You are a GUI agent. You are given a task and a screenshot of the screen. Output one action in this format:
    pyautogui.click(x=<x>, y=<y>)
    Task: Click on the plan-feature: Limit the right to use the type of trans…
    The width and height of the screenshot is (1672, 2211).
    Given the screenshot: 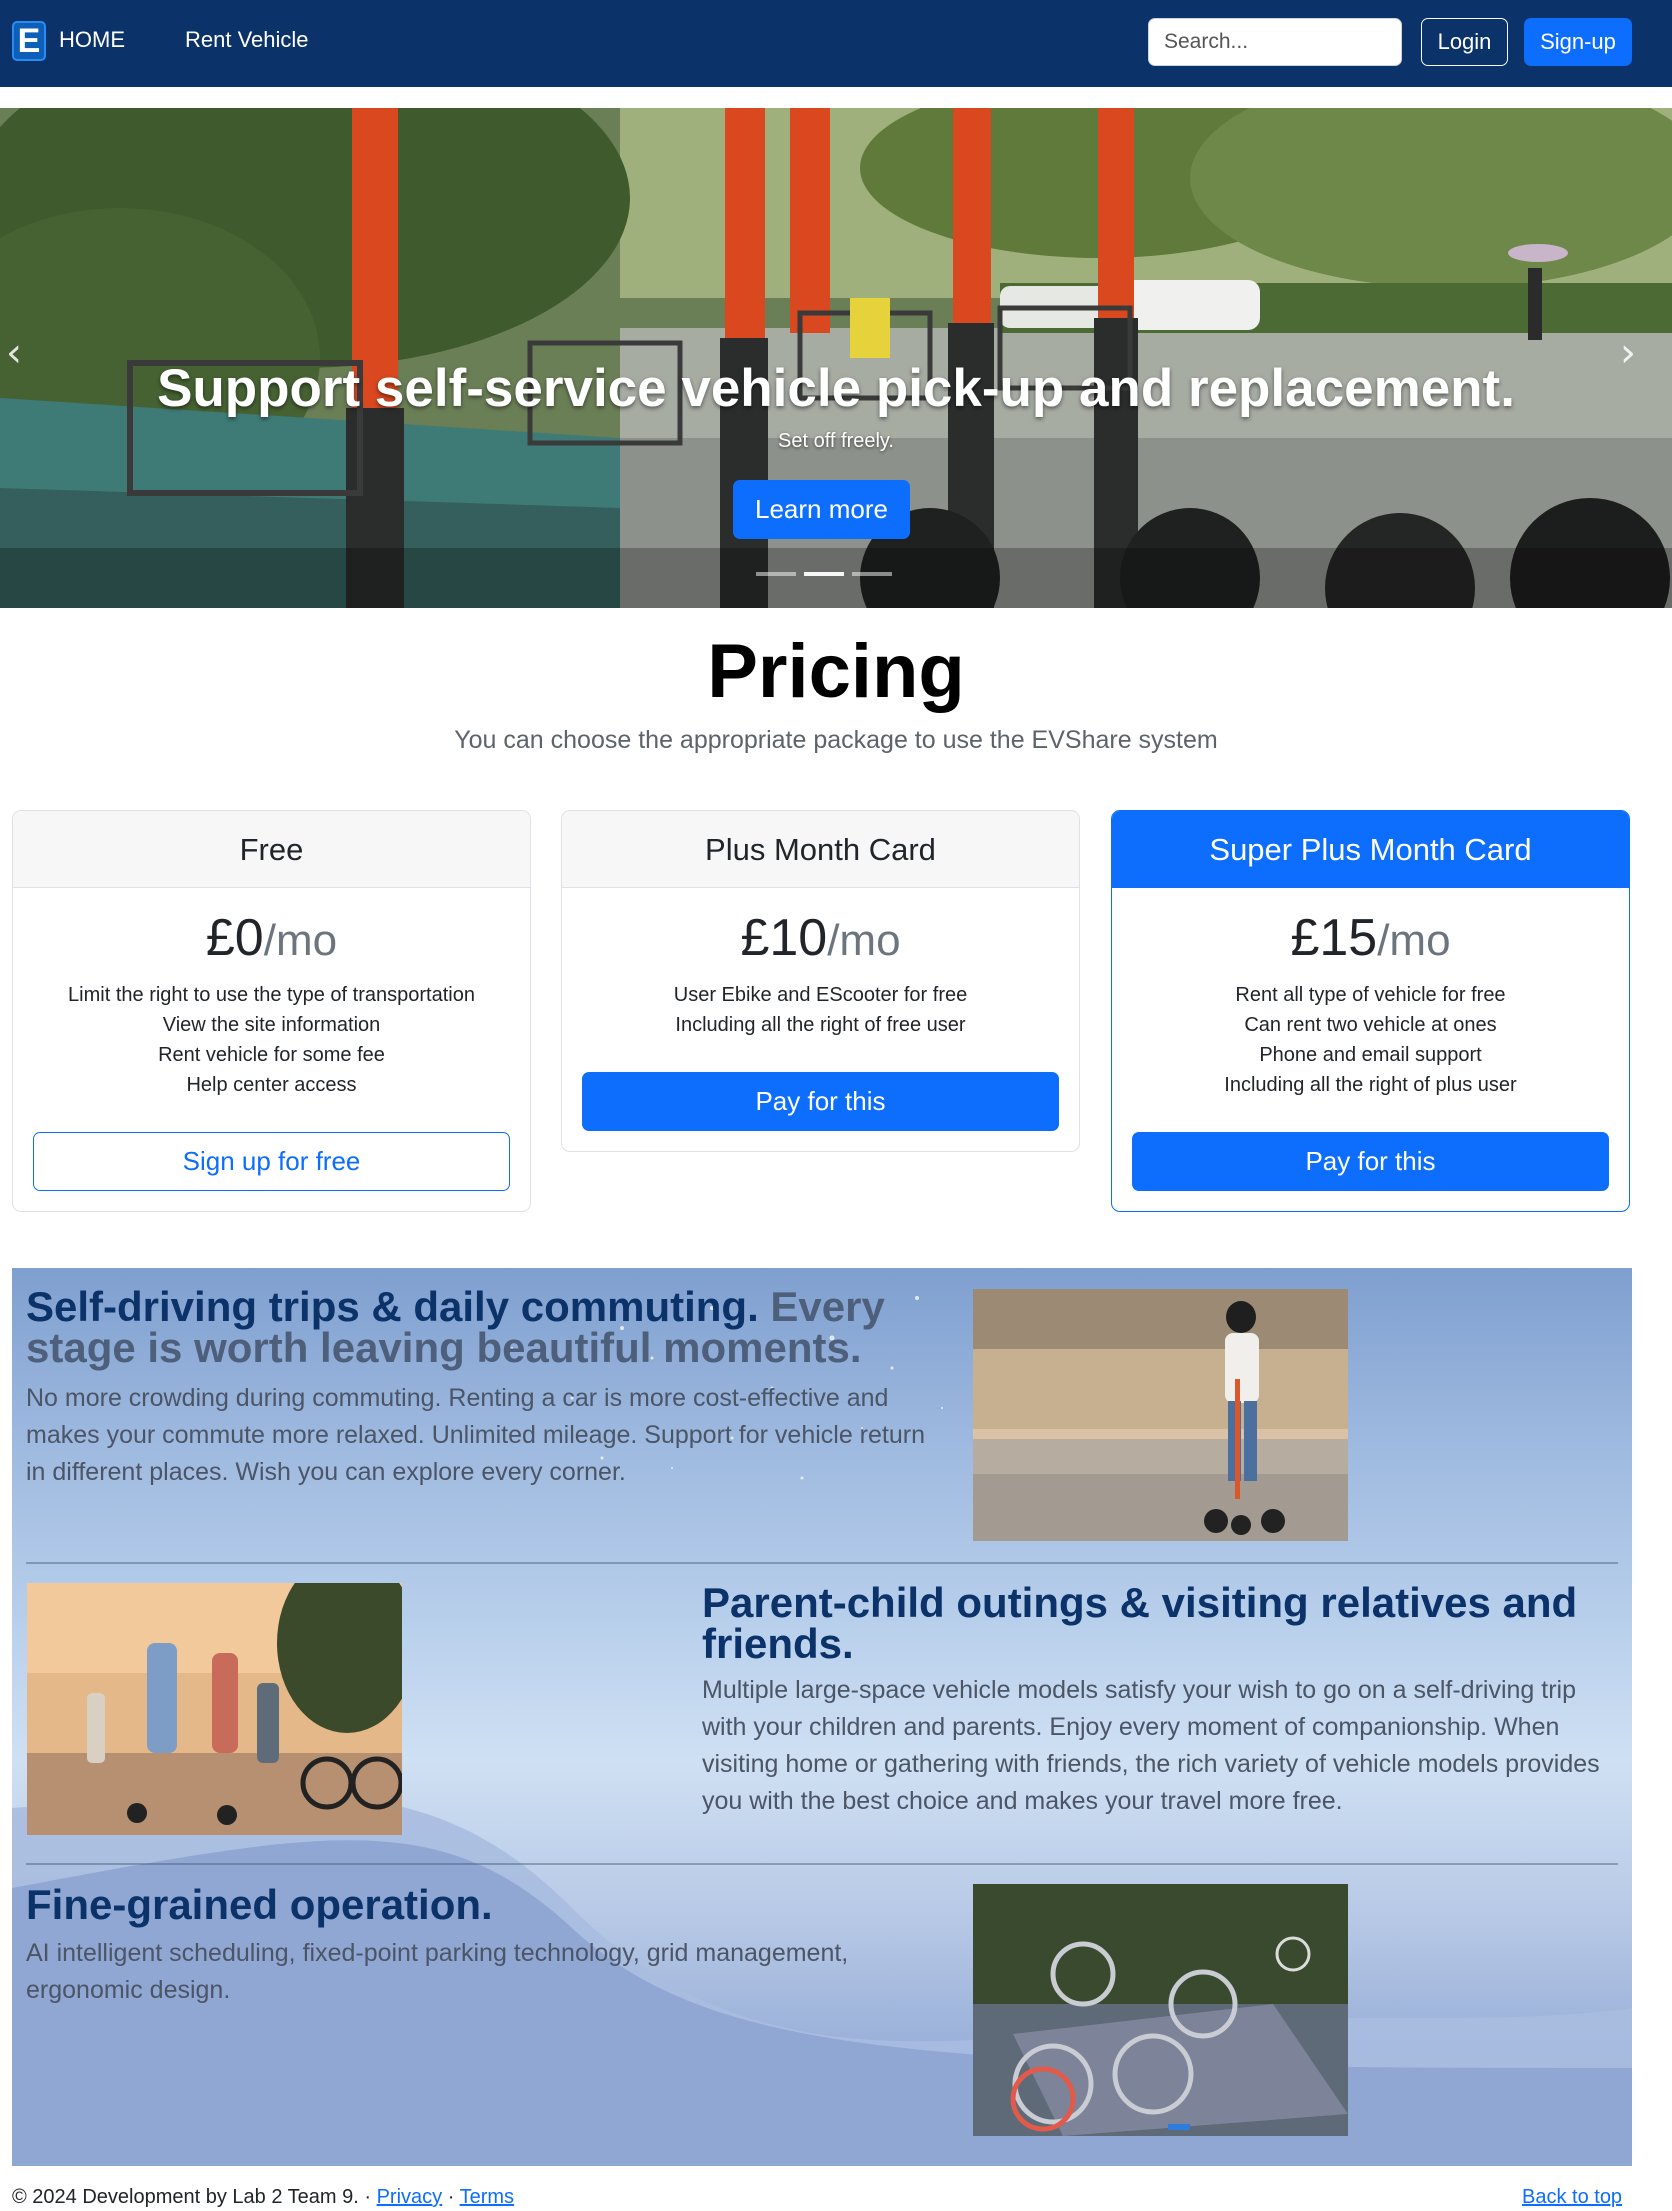 What is the action you would take?
    pyautogui.click(x=271, y=995)
    